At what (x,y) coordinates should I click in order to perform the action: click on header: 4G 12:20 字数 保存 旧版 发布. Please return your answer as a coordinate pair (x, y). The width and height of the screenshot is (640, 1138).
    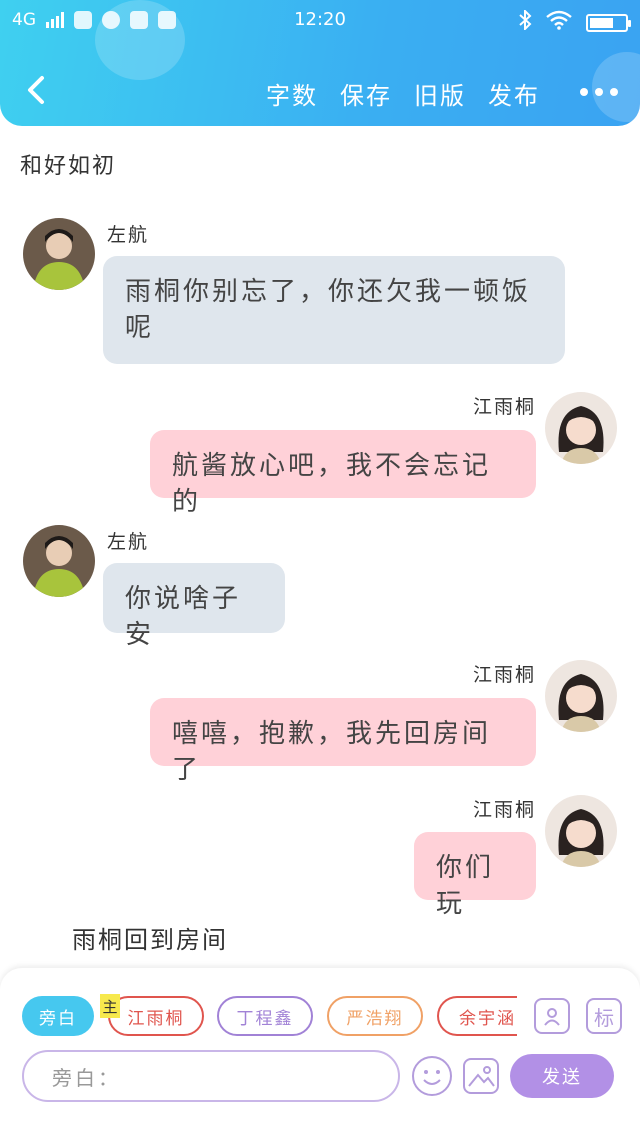
    Looking at the image, I should click on (320, 63).